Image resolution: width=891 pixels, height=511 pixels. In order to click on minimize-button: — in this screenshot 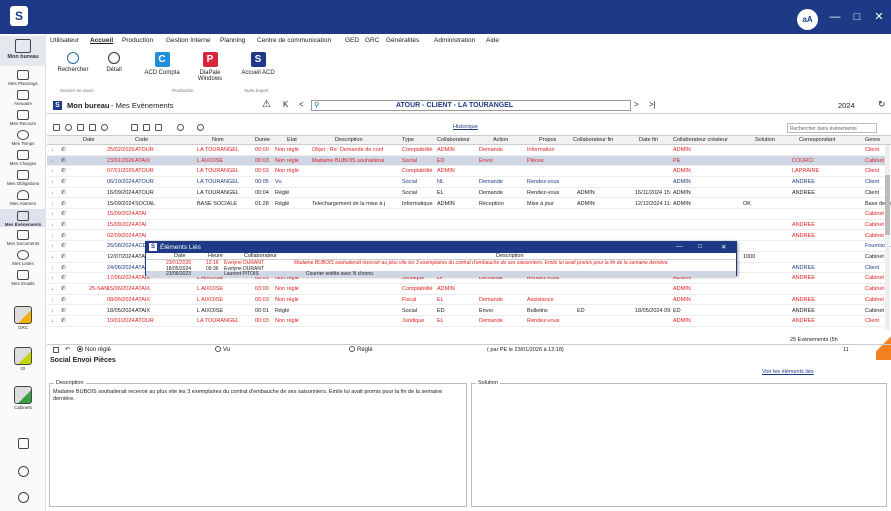, I will do `click(835, 17)`.